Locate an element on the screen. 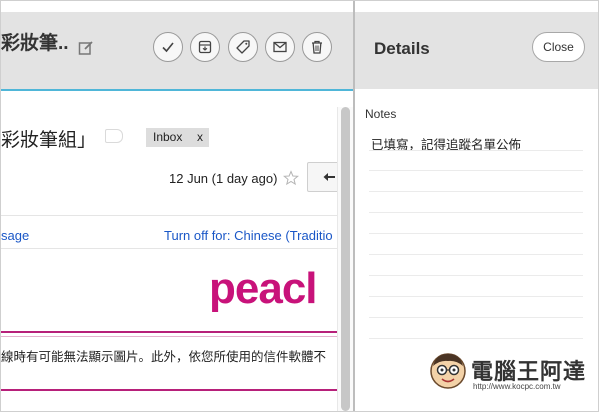 The width and height of the screenshot is (599, 412). tag-icon is located at coordinates (243, 47).